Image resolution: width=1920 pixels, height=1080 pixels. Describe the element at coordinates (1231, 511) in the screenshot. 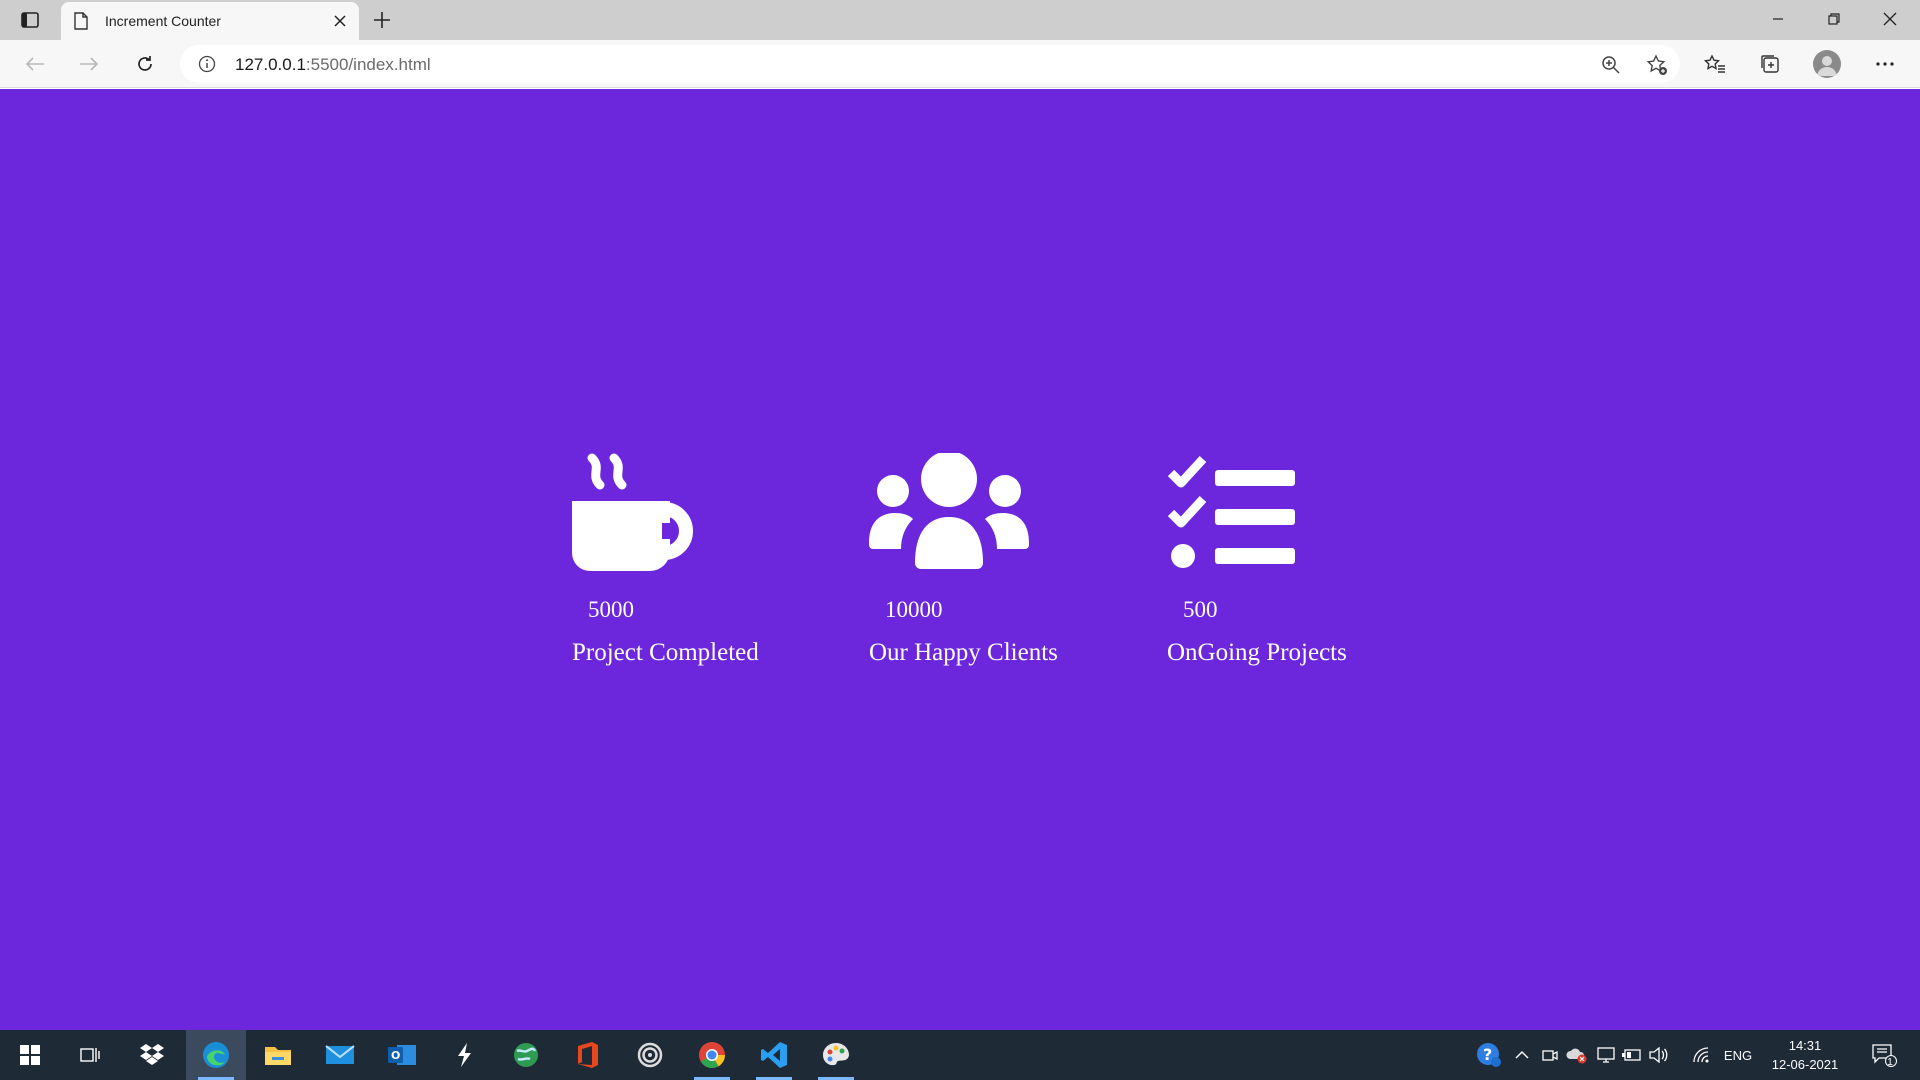

I see `task-list-icon` at that location.